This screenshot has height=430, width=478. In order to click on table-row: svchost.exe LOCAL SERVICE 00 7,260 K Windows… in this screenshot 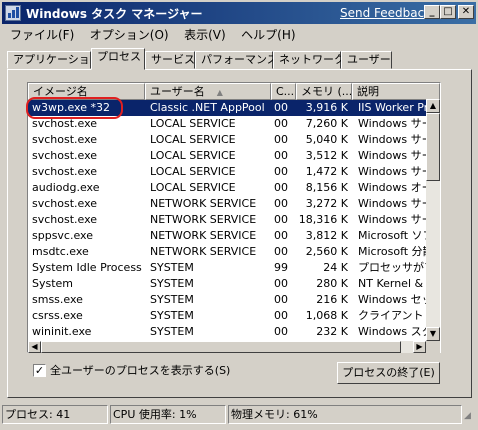, I will do `click(233, 124)`.